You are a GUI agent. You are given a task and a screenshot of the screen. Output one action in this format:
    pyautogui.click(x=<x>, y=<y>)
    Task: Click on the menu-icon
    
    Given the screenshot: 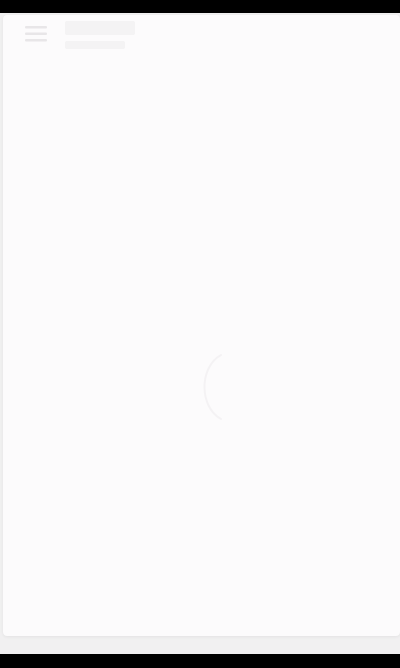 What is the action you would take?
    pyautogui.click(x=36, y=34)
    